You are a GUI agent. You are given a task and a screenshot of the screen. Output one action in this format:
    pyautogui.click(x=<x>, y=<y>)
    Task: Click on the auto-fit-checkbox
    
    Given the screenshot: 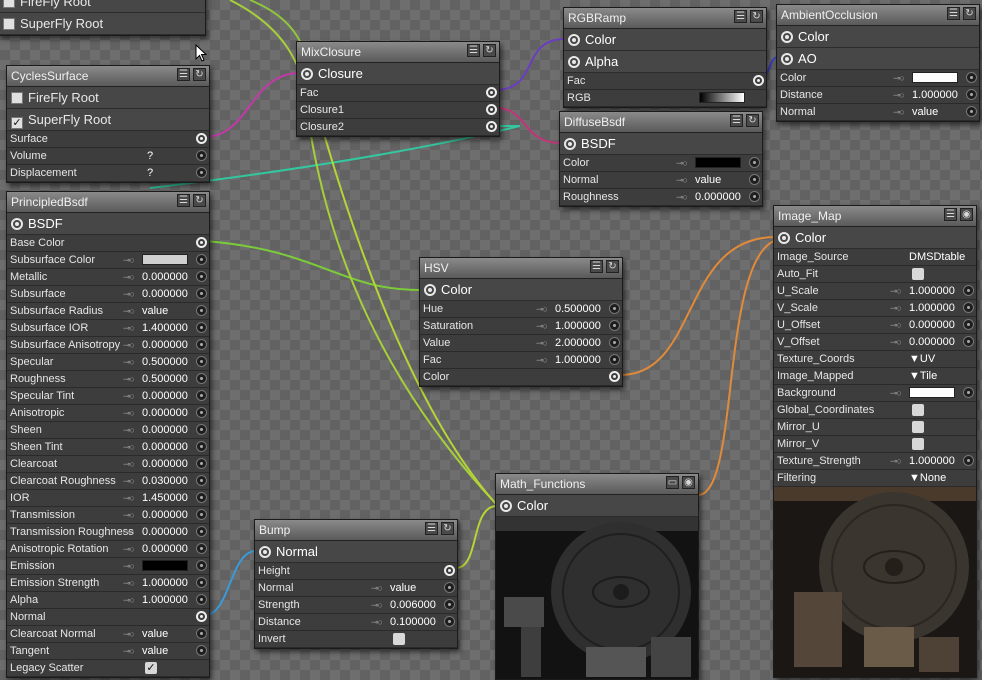 What is the action you would take?
    pyautogui.click(x=918, y=274)
    